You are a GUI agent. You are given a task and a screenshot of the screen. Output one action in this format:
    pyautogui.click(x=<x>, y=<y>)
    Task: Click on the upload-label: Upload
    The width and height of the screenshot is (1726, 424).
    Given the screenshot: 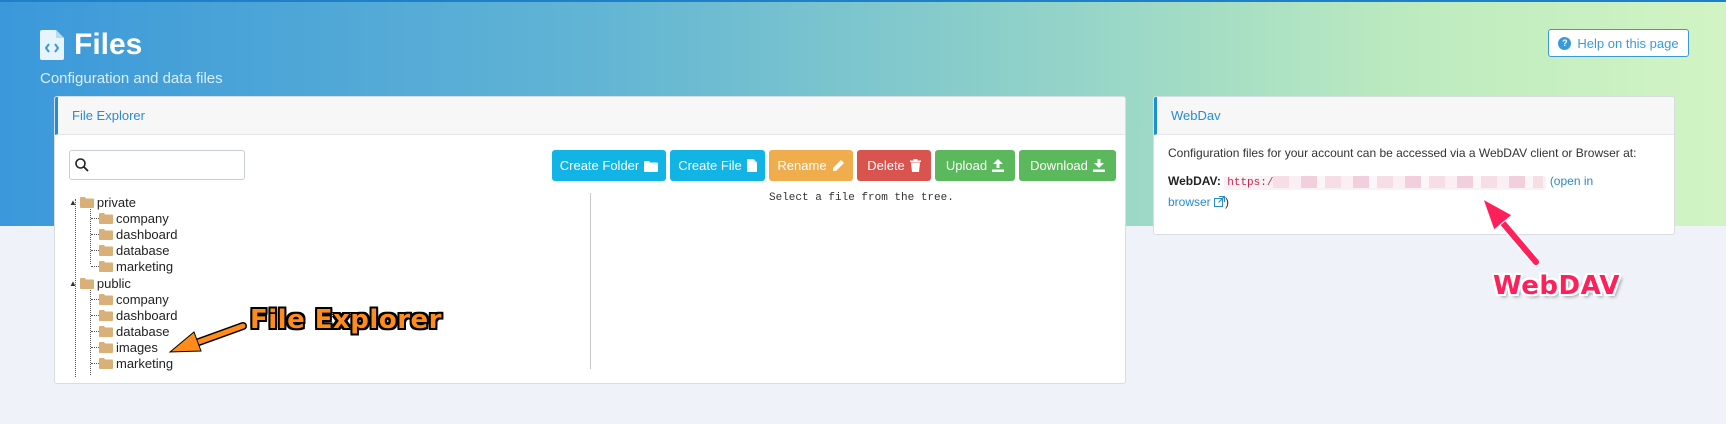 What is the action you would take?
    pyautogui.click(x=966, y=165)
    